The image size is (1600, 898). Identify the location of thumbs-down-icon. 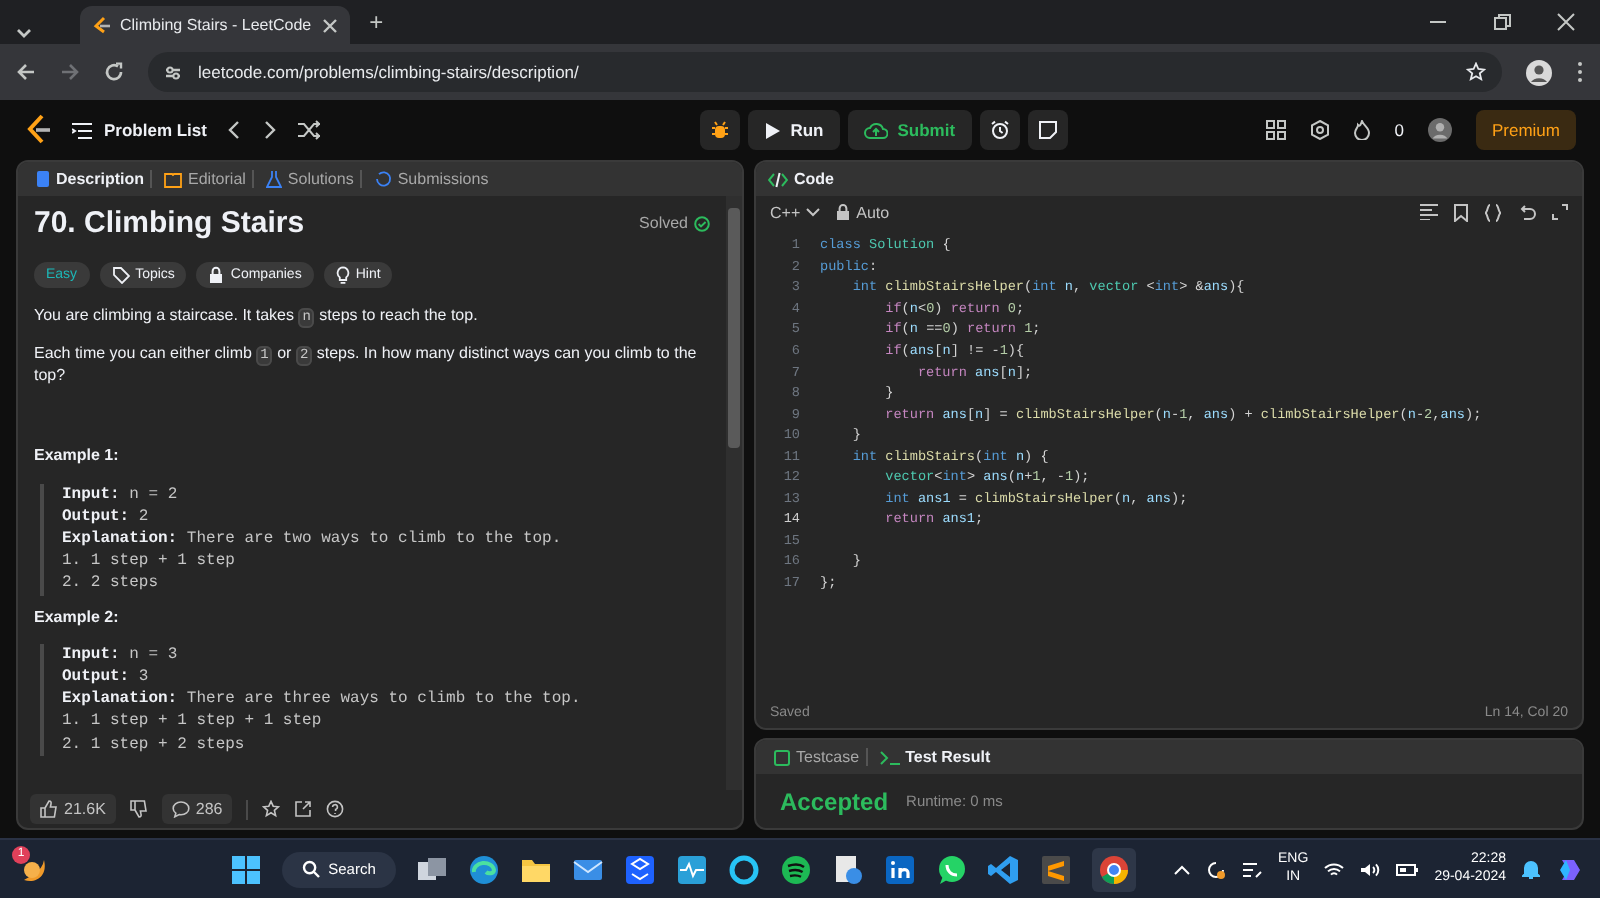
(138, 809).